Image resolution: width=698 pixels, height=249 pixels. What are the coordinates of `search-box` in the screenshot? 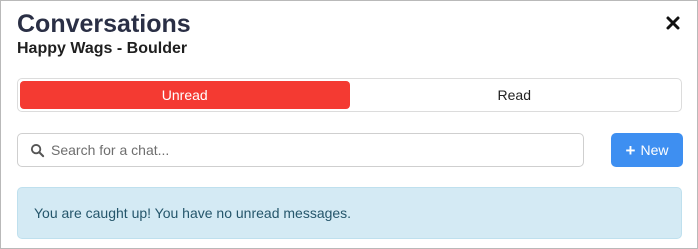 It's located at (300, 150).